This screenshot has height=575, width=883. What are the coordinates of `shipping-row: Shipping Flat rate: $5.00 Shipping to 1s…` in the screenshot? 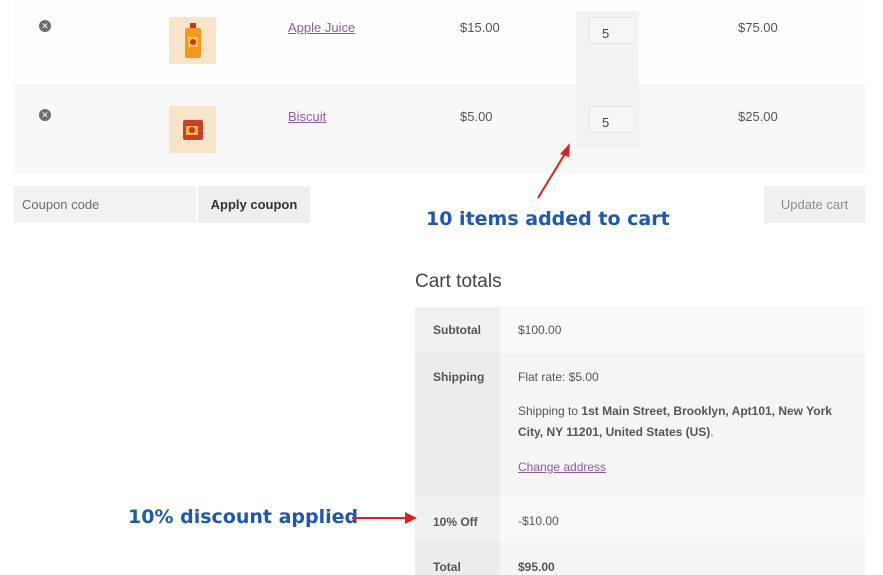 It's located at (640, 424).